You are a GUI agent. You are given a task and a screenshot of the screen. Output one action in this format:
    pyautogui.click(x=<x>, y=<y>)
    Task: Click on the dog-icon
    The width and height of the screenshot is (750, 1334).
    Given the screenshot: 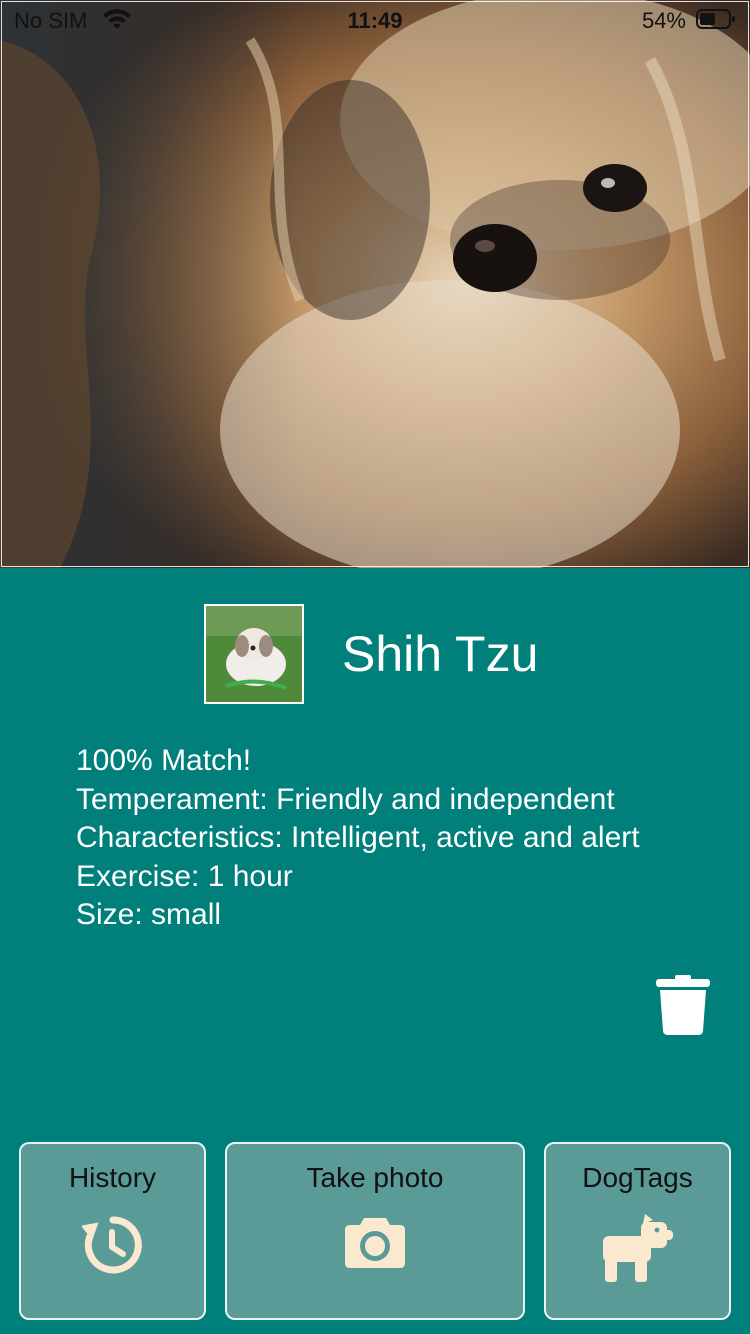 What is the action you would take?
    pyautogui.click(x=638, y=1251)
    